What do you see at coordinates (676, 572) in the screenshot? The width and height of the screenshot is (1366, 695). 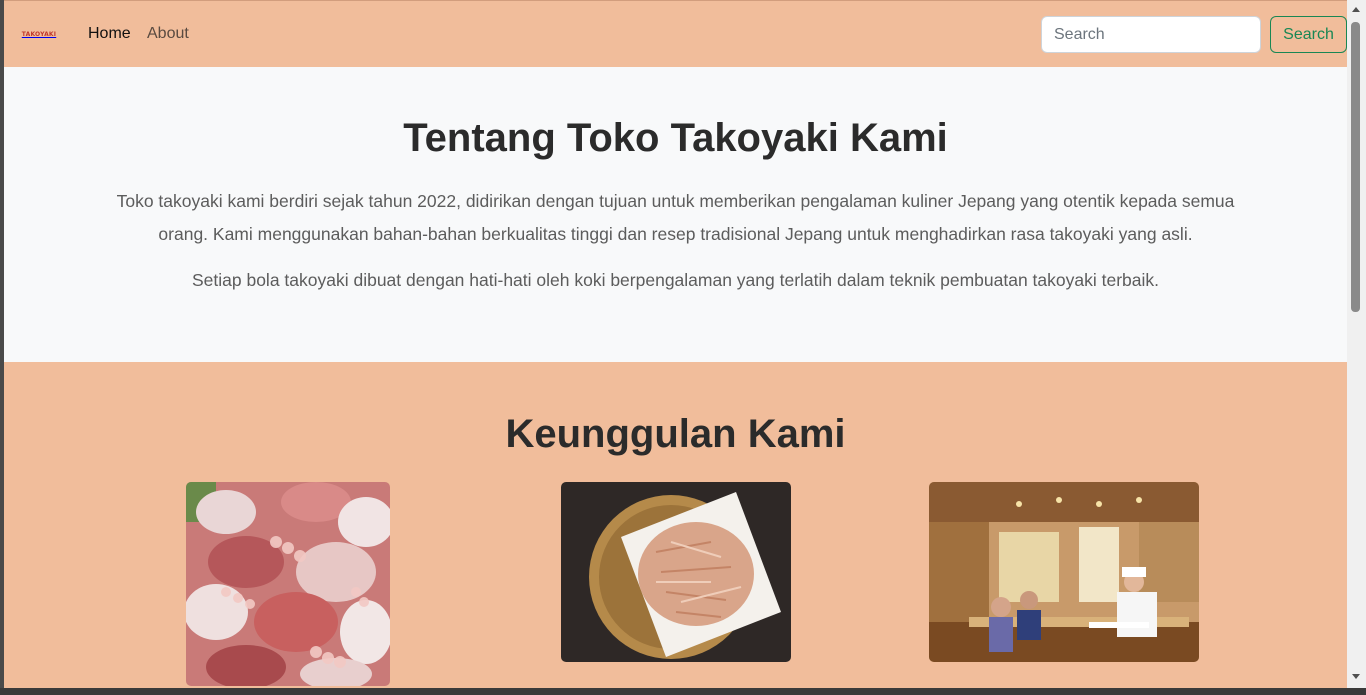 I see `bonito-flakes-image` at bounding box center [676, 572].